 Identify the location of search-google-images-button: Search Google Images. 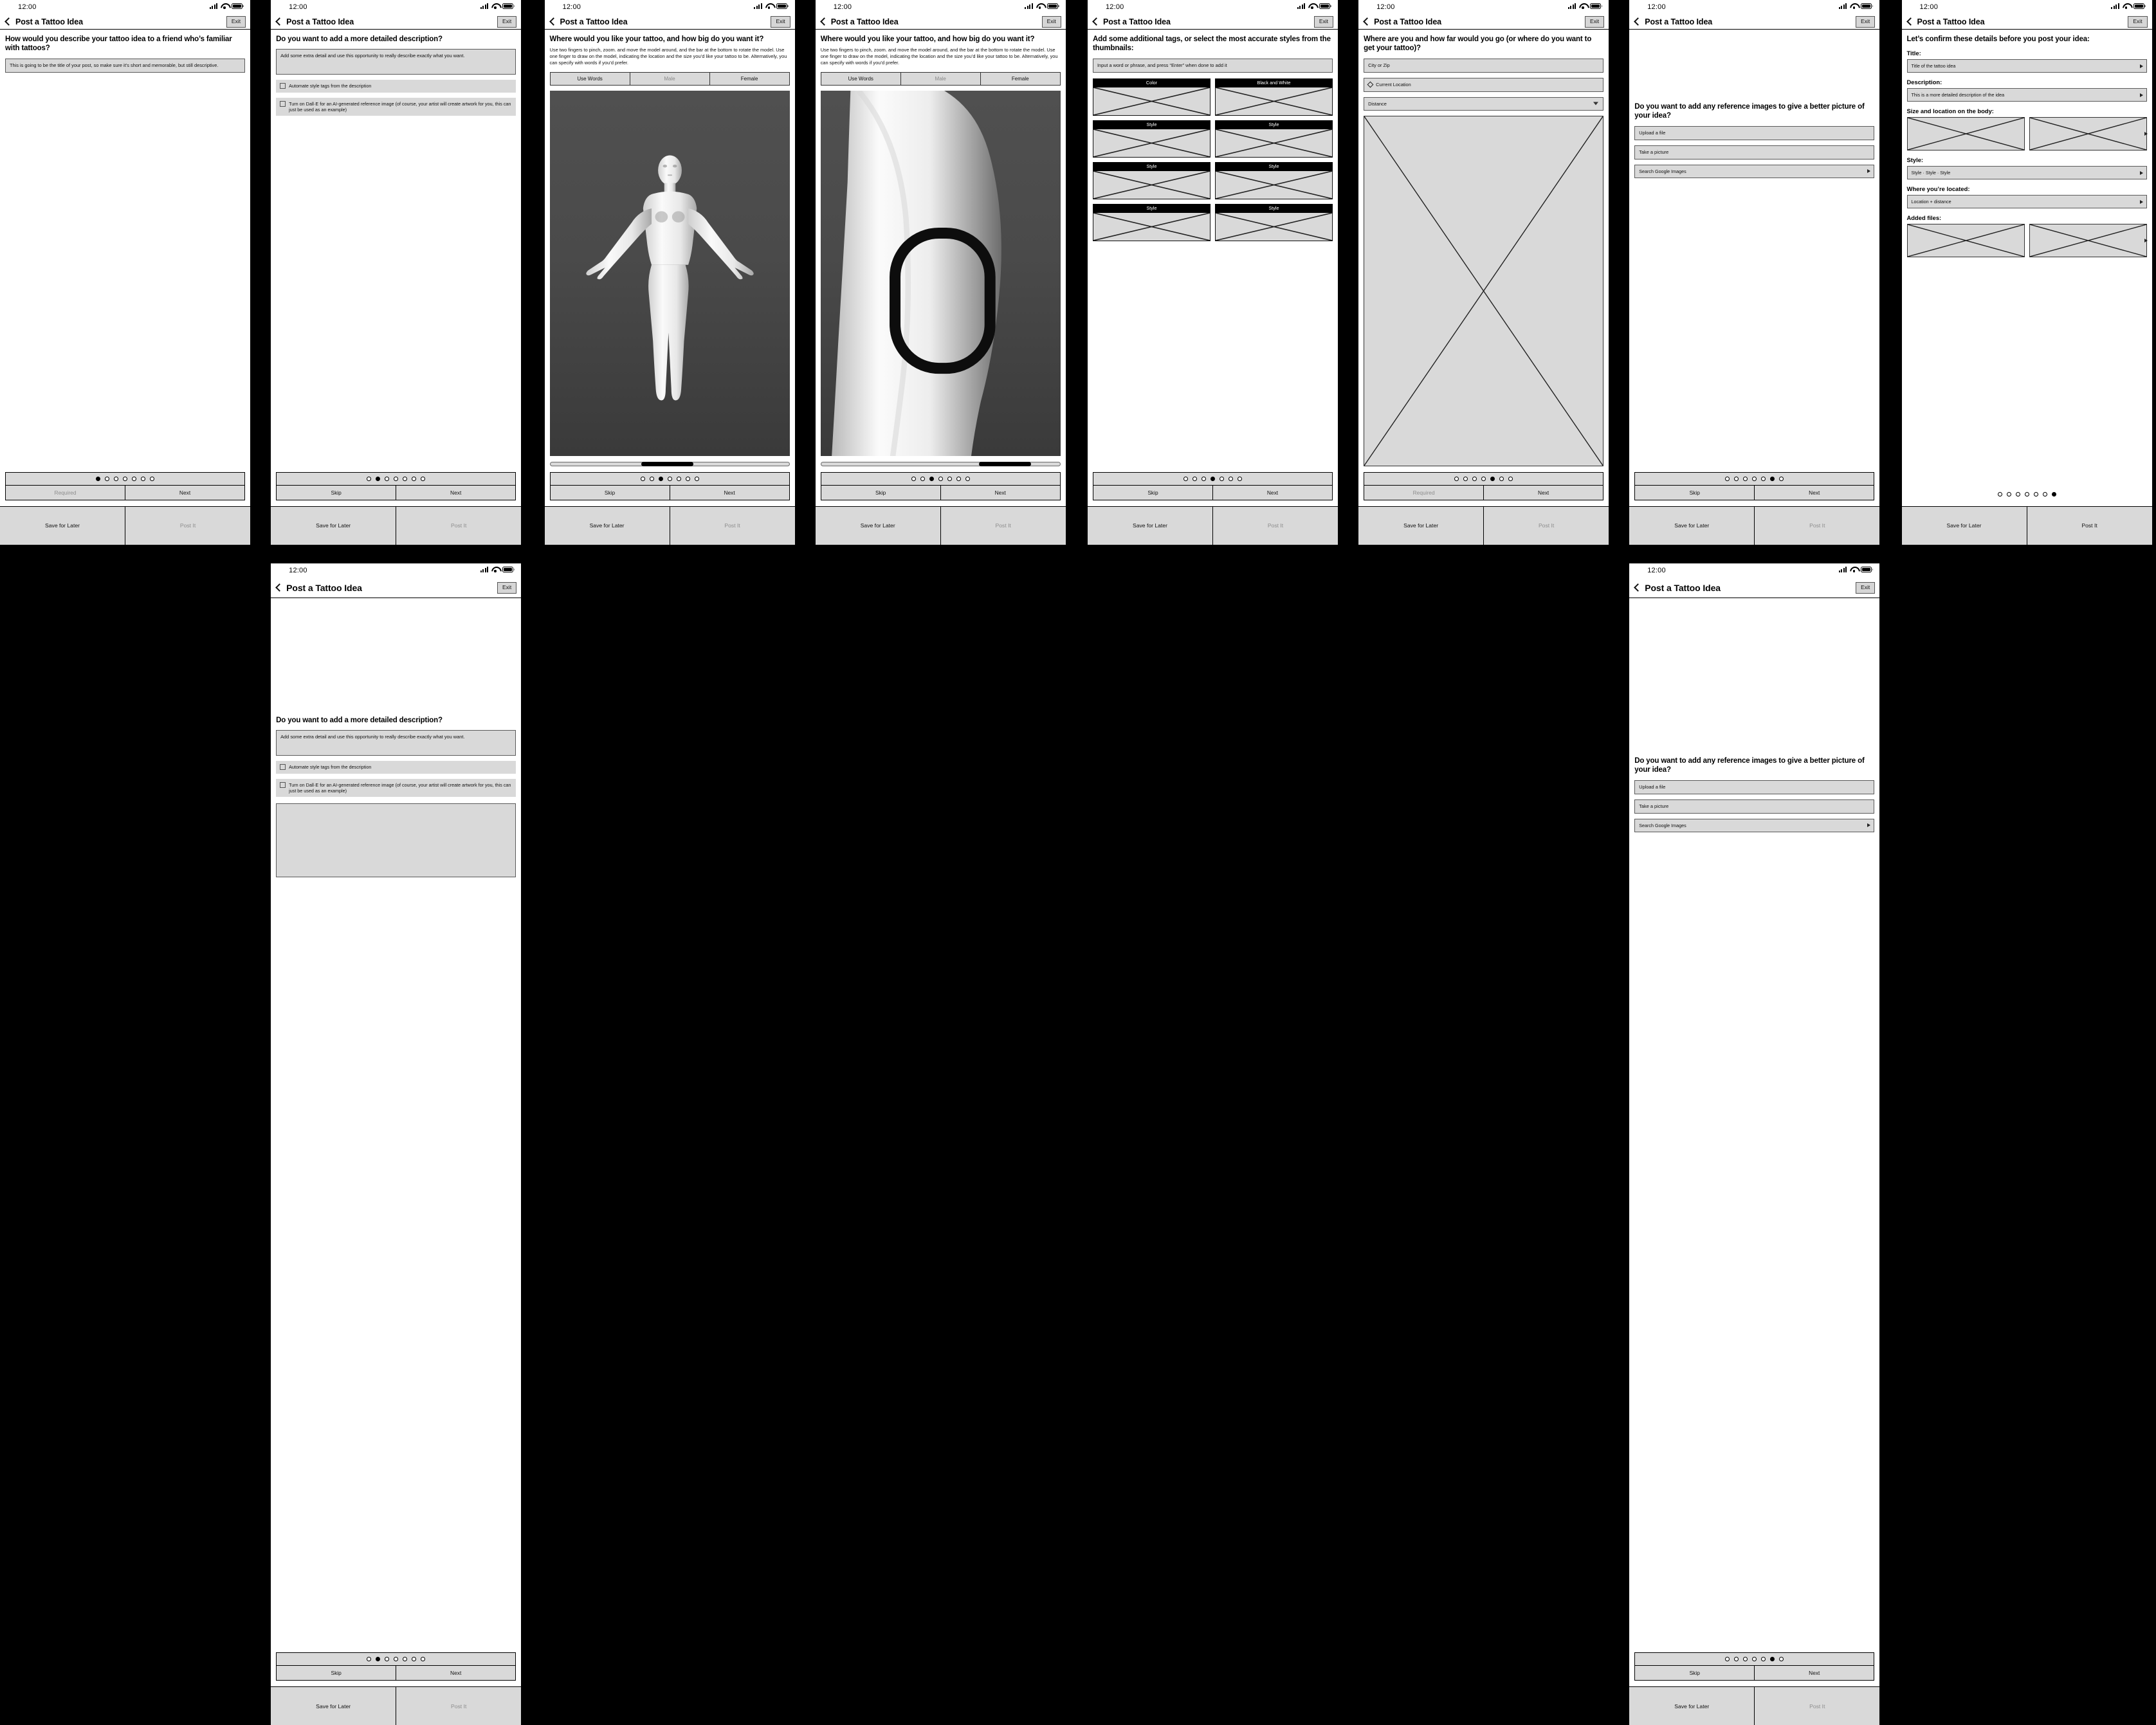
(1754, 171).